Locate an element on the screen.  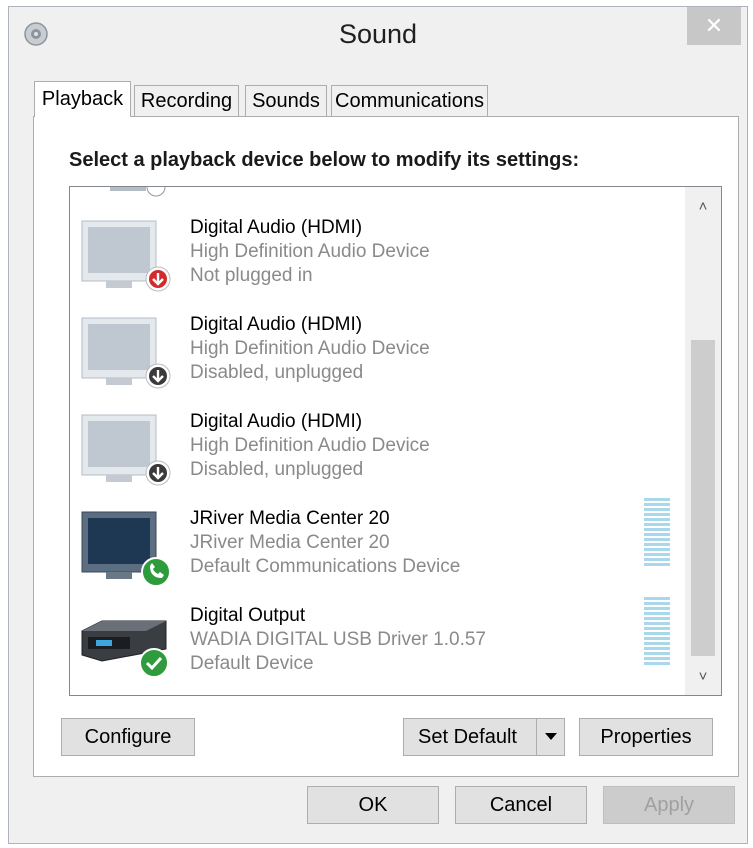
green-check-icon is located at coordinates (154, 663).